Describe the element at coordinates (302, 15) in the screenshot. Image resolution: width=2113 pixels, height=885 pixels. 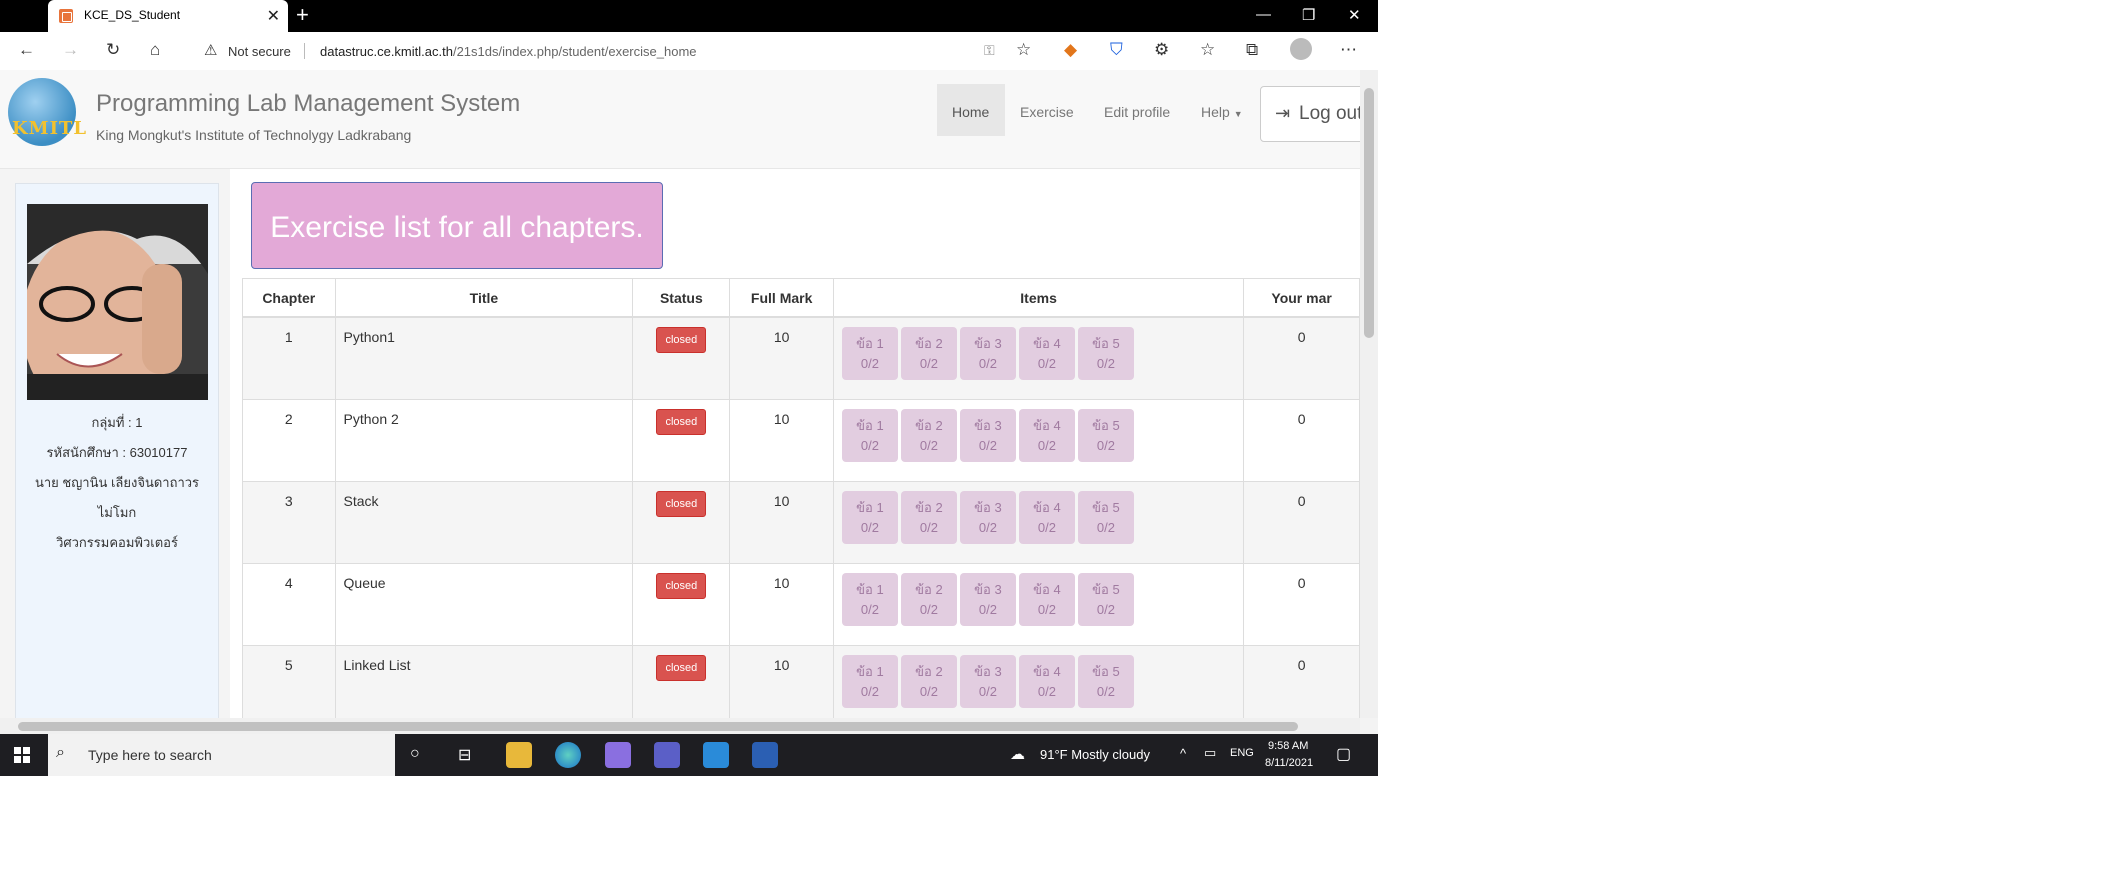
I see `new-tab-button: +` at that location.